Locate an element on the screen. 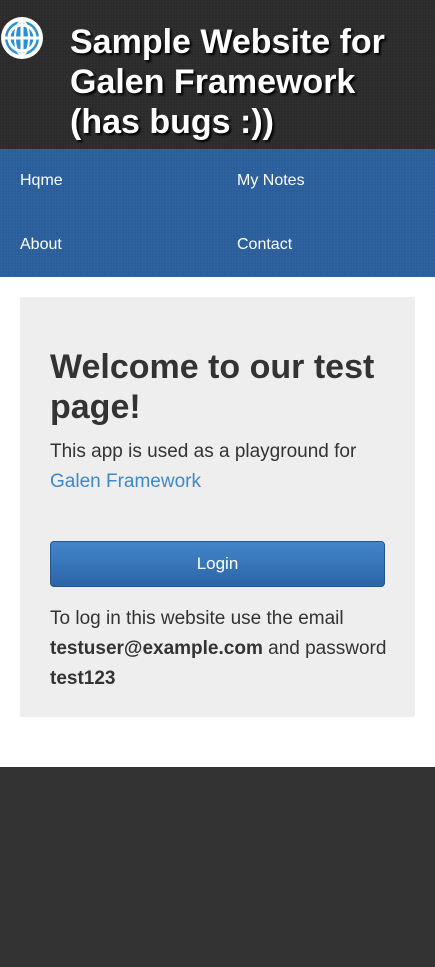 This screenshot has height=967, width=435. globe-icon is located at coordinates (24, 38).